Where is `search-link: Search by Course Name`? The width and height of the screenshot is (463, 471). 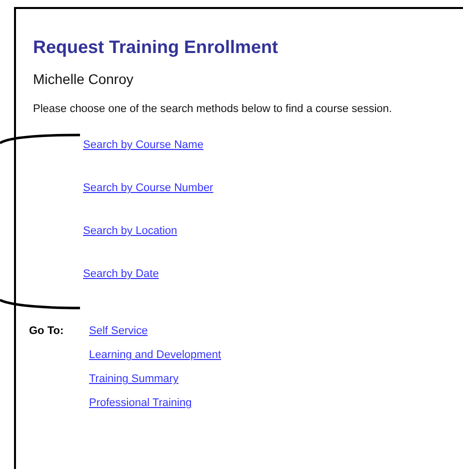
search-link: Search by Course Name is located at coordinates (143, 145).